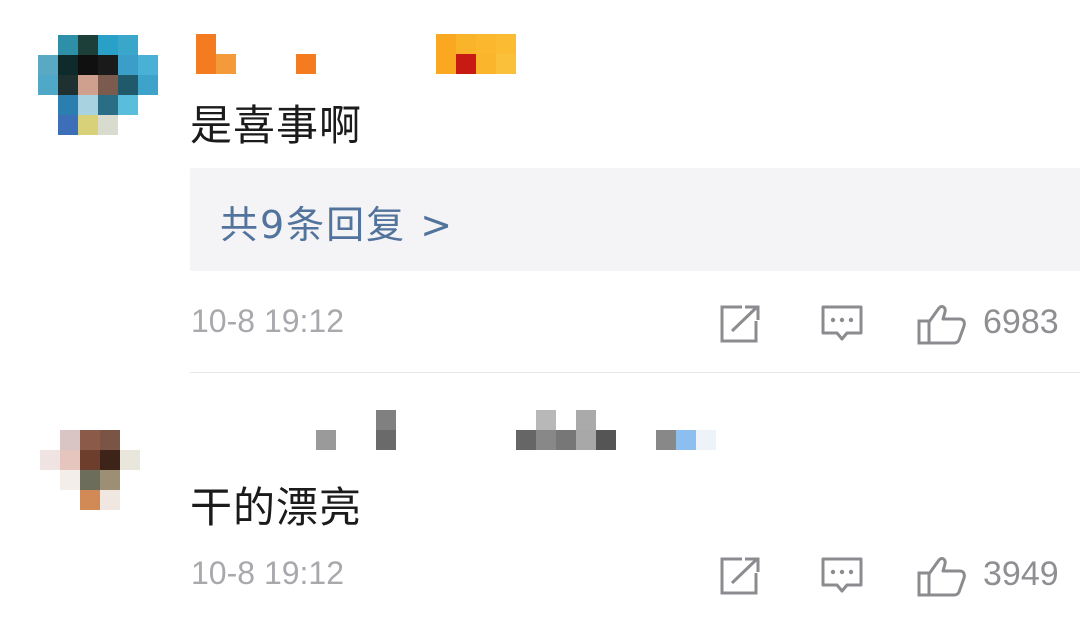  I want to click on comment-meta: 10-8 19:12 6983, so click(540, 323).